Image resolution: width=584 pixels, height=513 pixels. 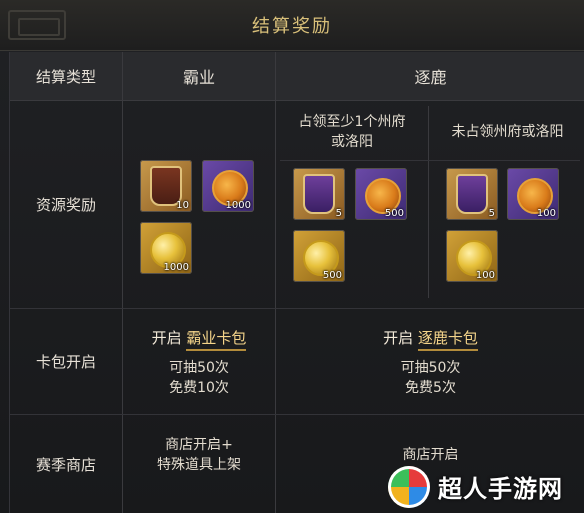 What do you see at coordinates (430, 160) in the screenshot?
I see `subheader-divider` at bounding box center [430, 160].